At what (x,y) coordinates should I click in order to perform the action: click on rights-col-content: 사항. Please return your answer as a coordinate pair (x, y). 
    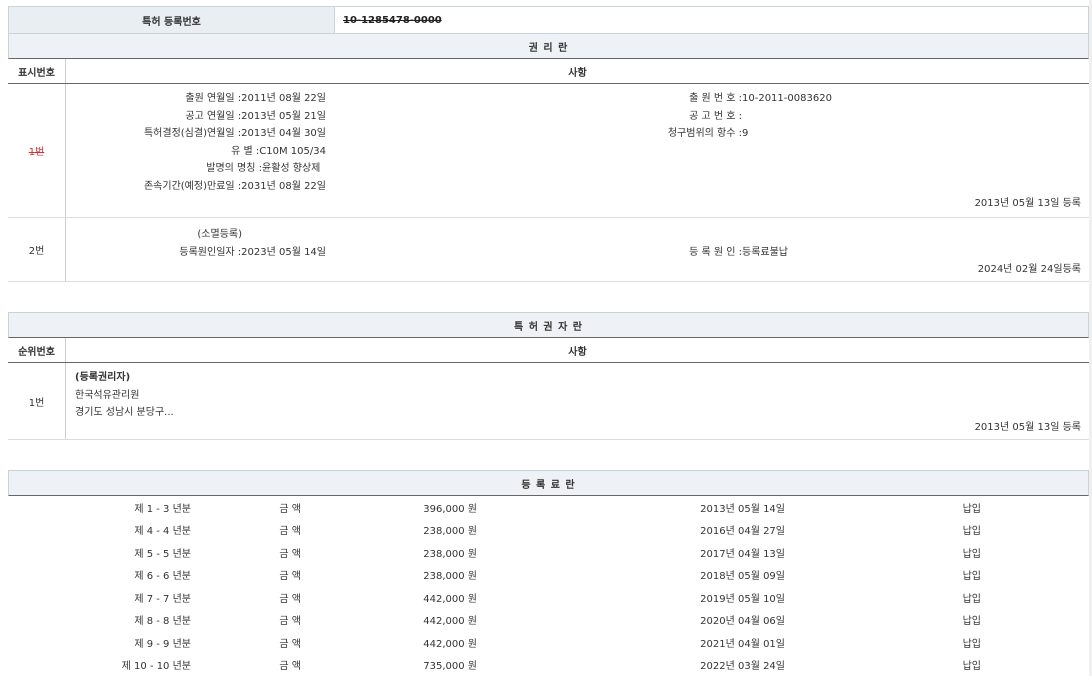
    Looking at the image, I should click on (577, 71).